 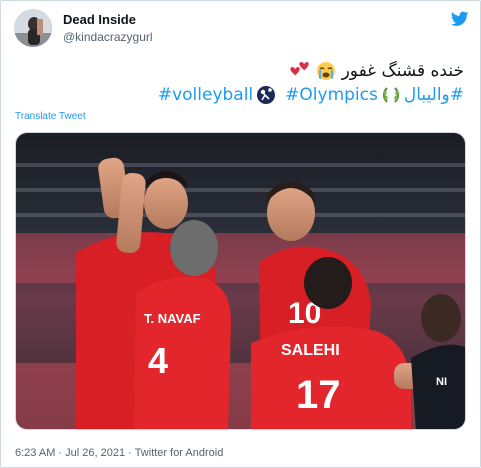 I want to click on user-avatar, so click(x=33, y=28).